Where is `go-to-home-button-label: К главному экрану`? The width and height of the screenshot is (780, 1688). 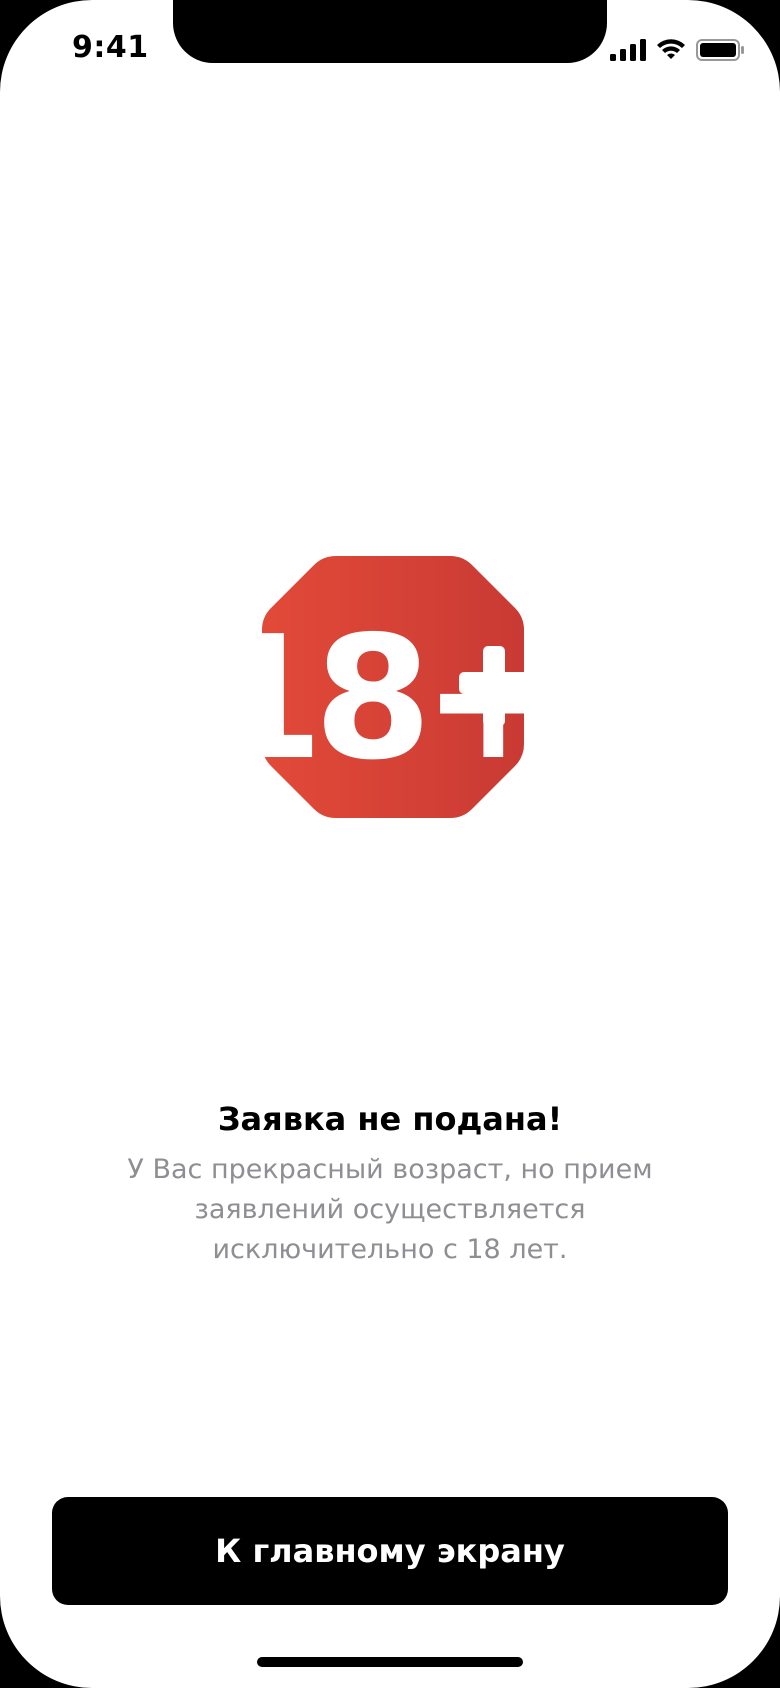 go-to-home-button-label: К главному экрану is located at coordinates (390, 1551).